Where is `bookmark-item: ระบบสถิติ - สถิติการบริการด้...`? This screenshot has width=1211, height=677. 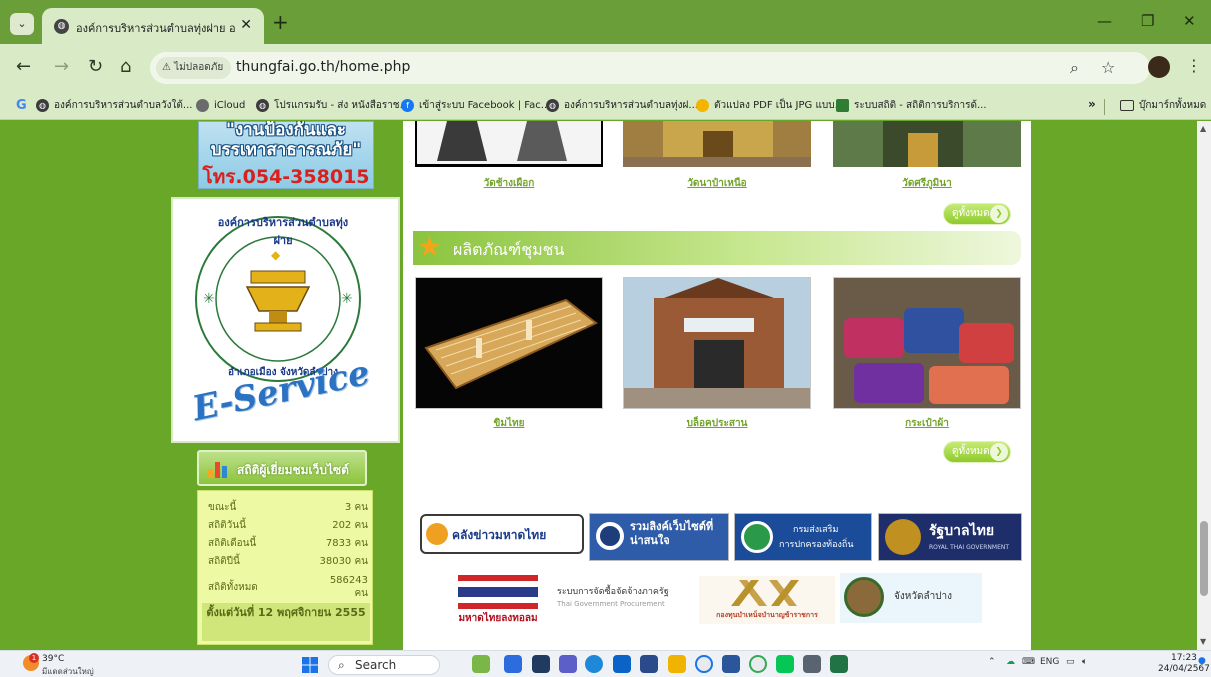
bookmark-item: ระบบสถิติ - สถิติการบริการด้... is located at coordinates (911, 106).